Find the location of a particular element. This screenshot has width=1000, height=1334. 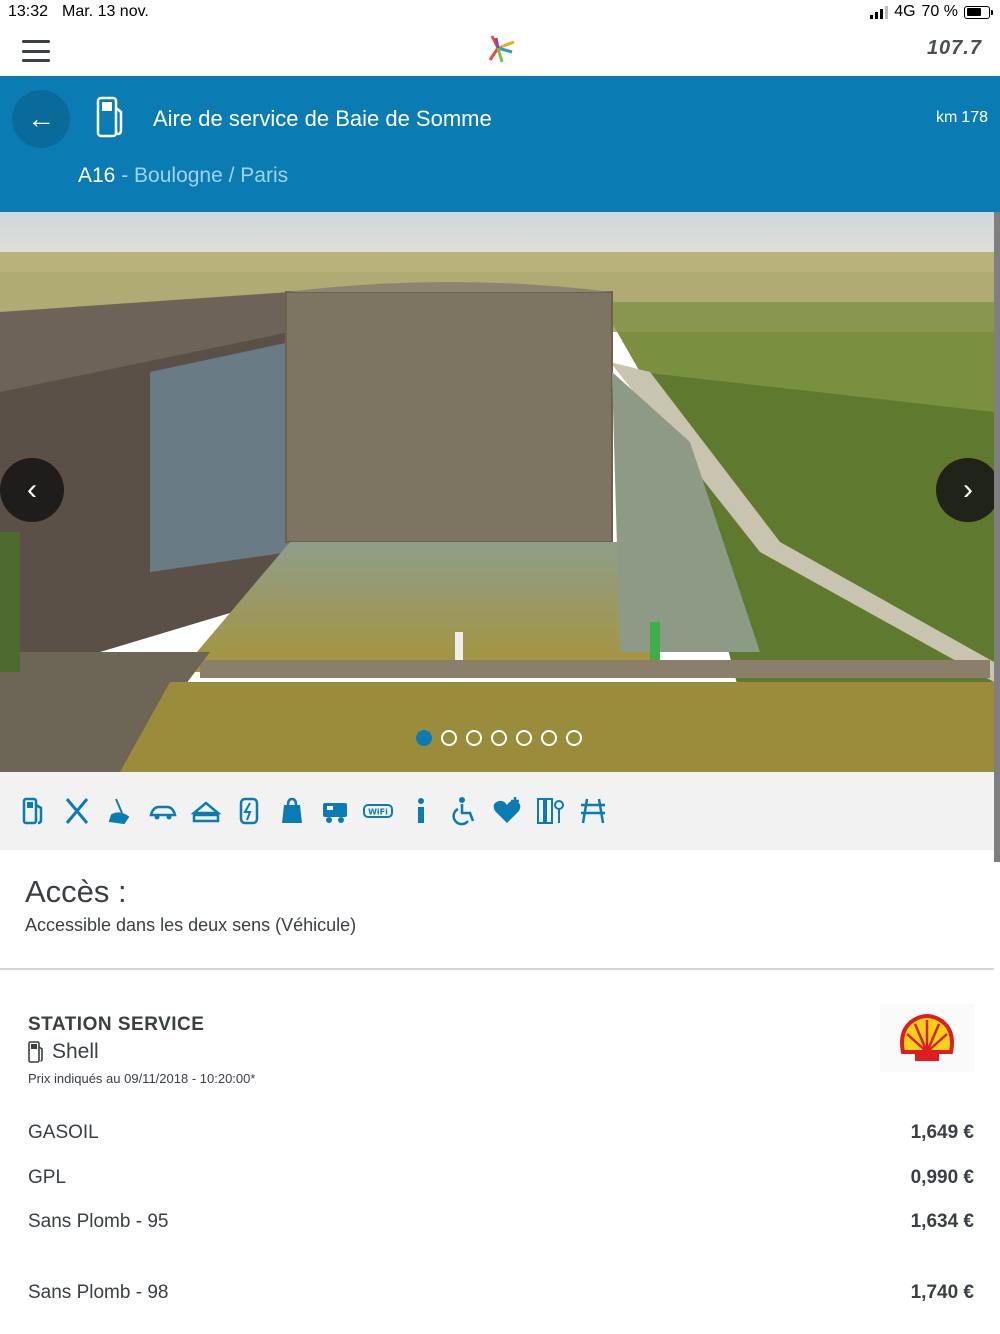

shell-logo-icon is located at coordinates (927, 1037).